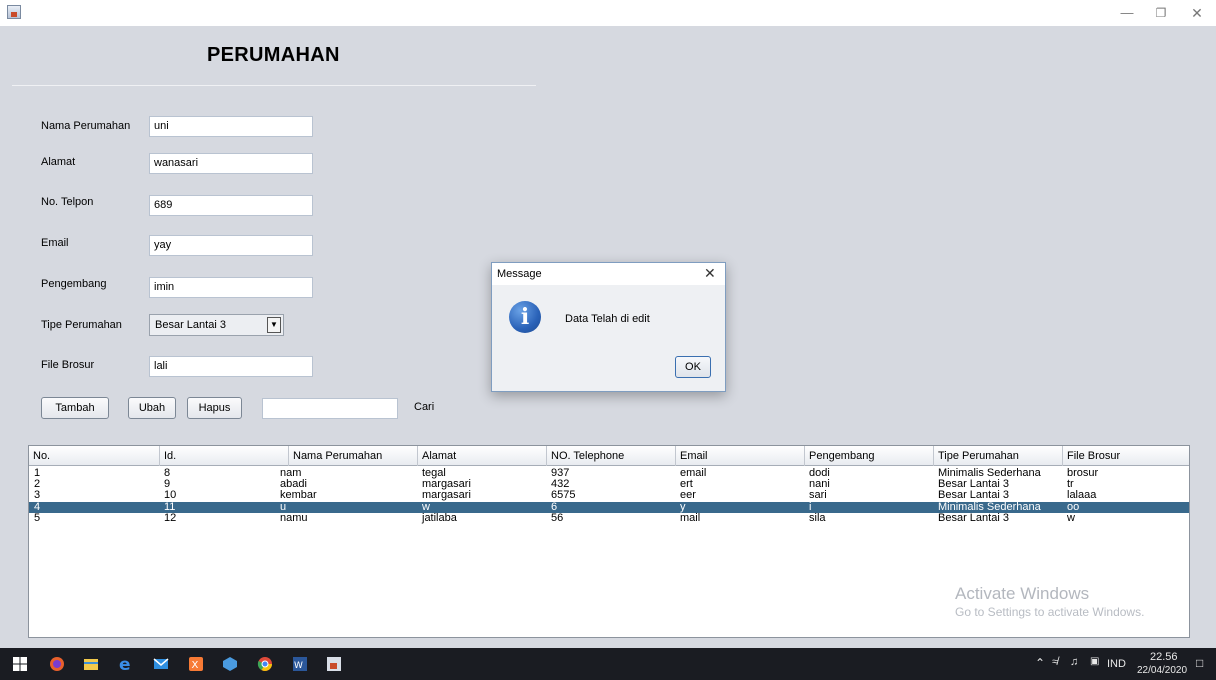 This screenshot has height=680, width=1216. Describe the element at coordinates (557, 518) in the screenshot. I see `table-cell: 56` at that location.